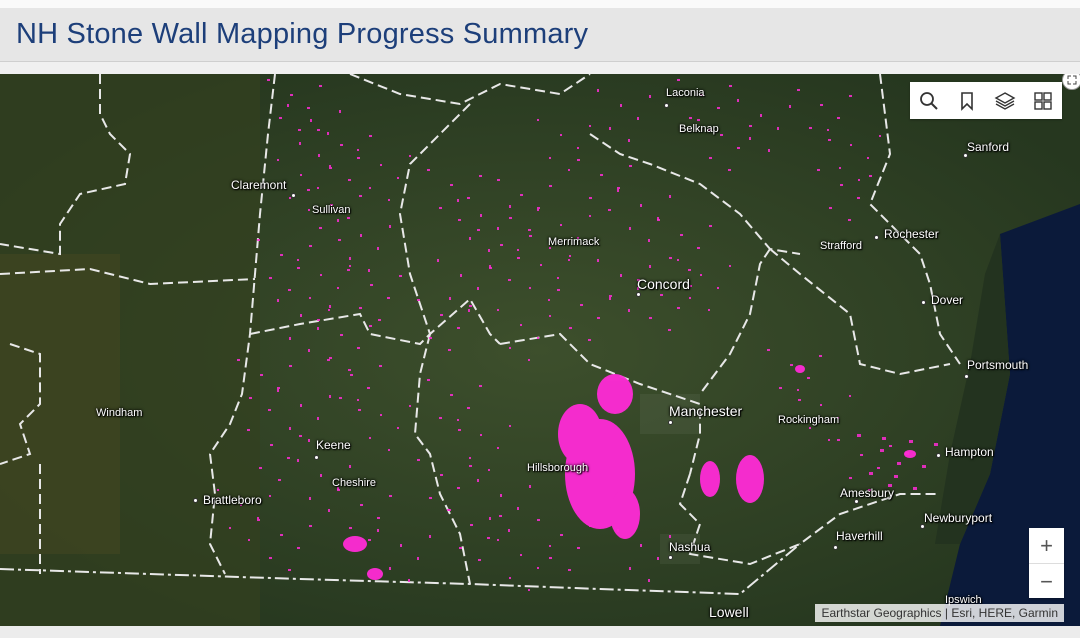 The image size is (1080, 638). What do you see at coordinates (988, 147) in the screenshot?
I see `city-label-sanford: Sanford` at bounding box center [988, 147].